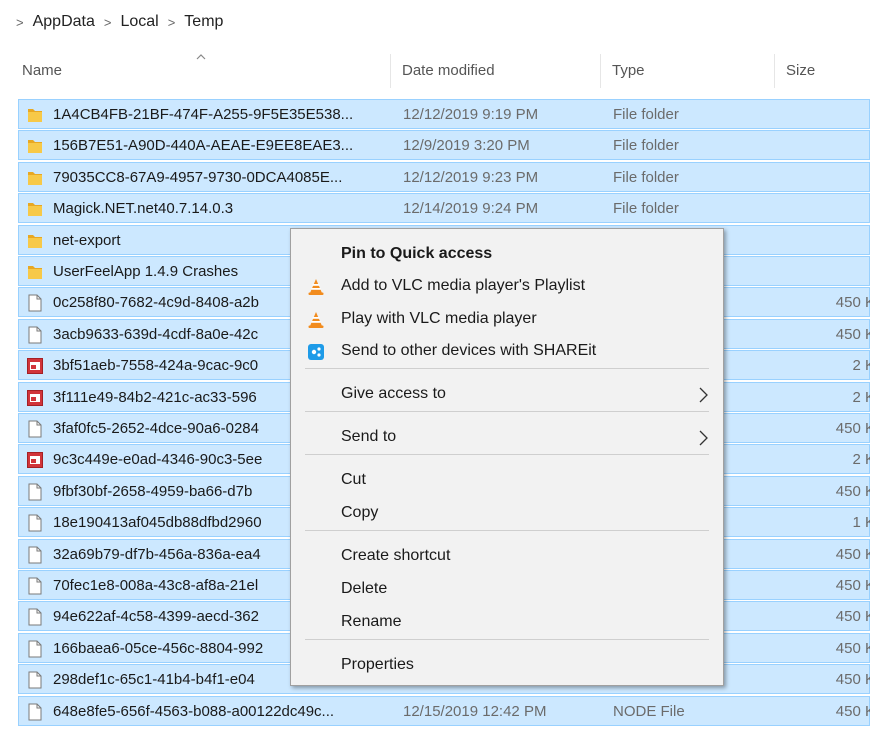  What do you see at coordinates (369, 436) in the screenshot?
I see `menu-item-label: Send to` at bounding box center [369, 436].